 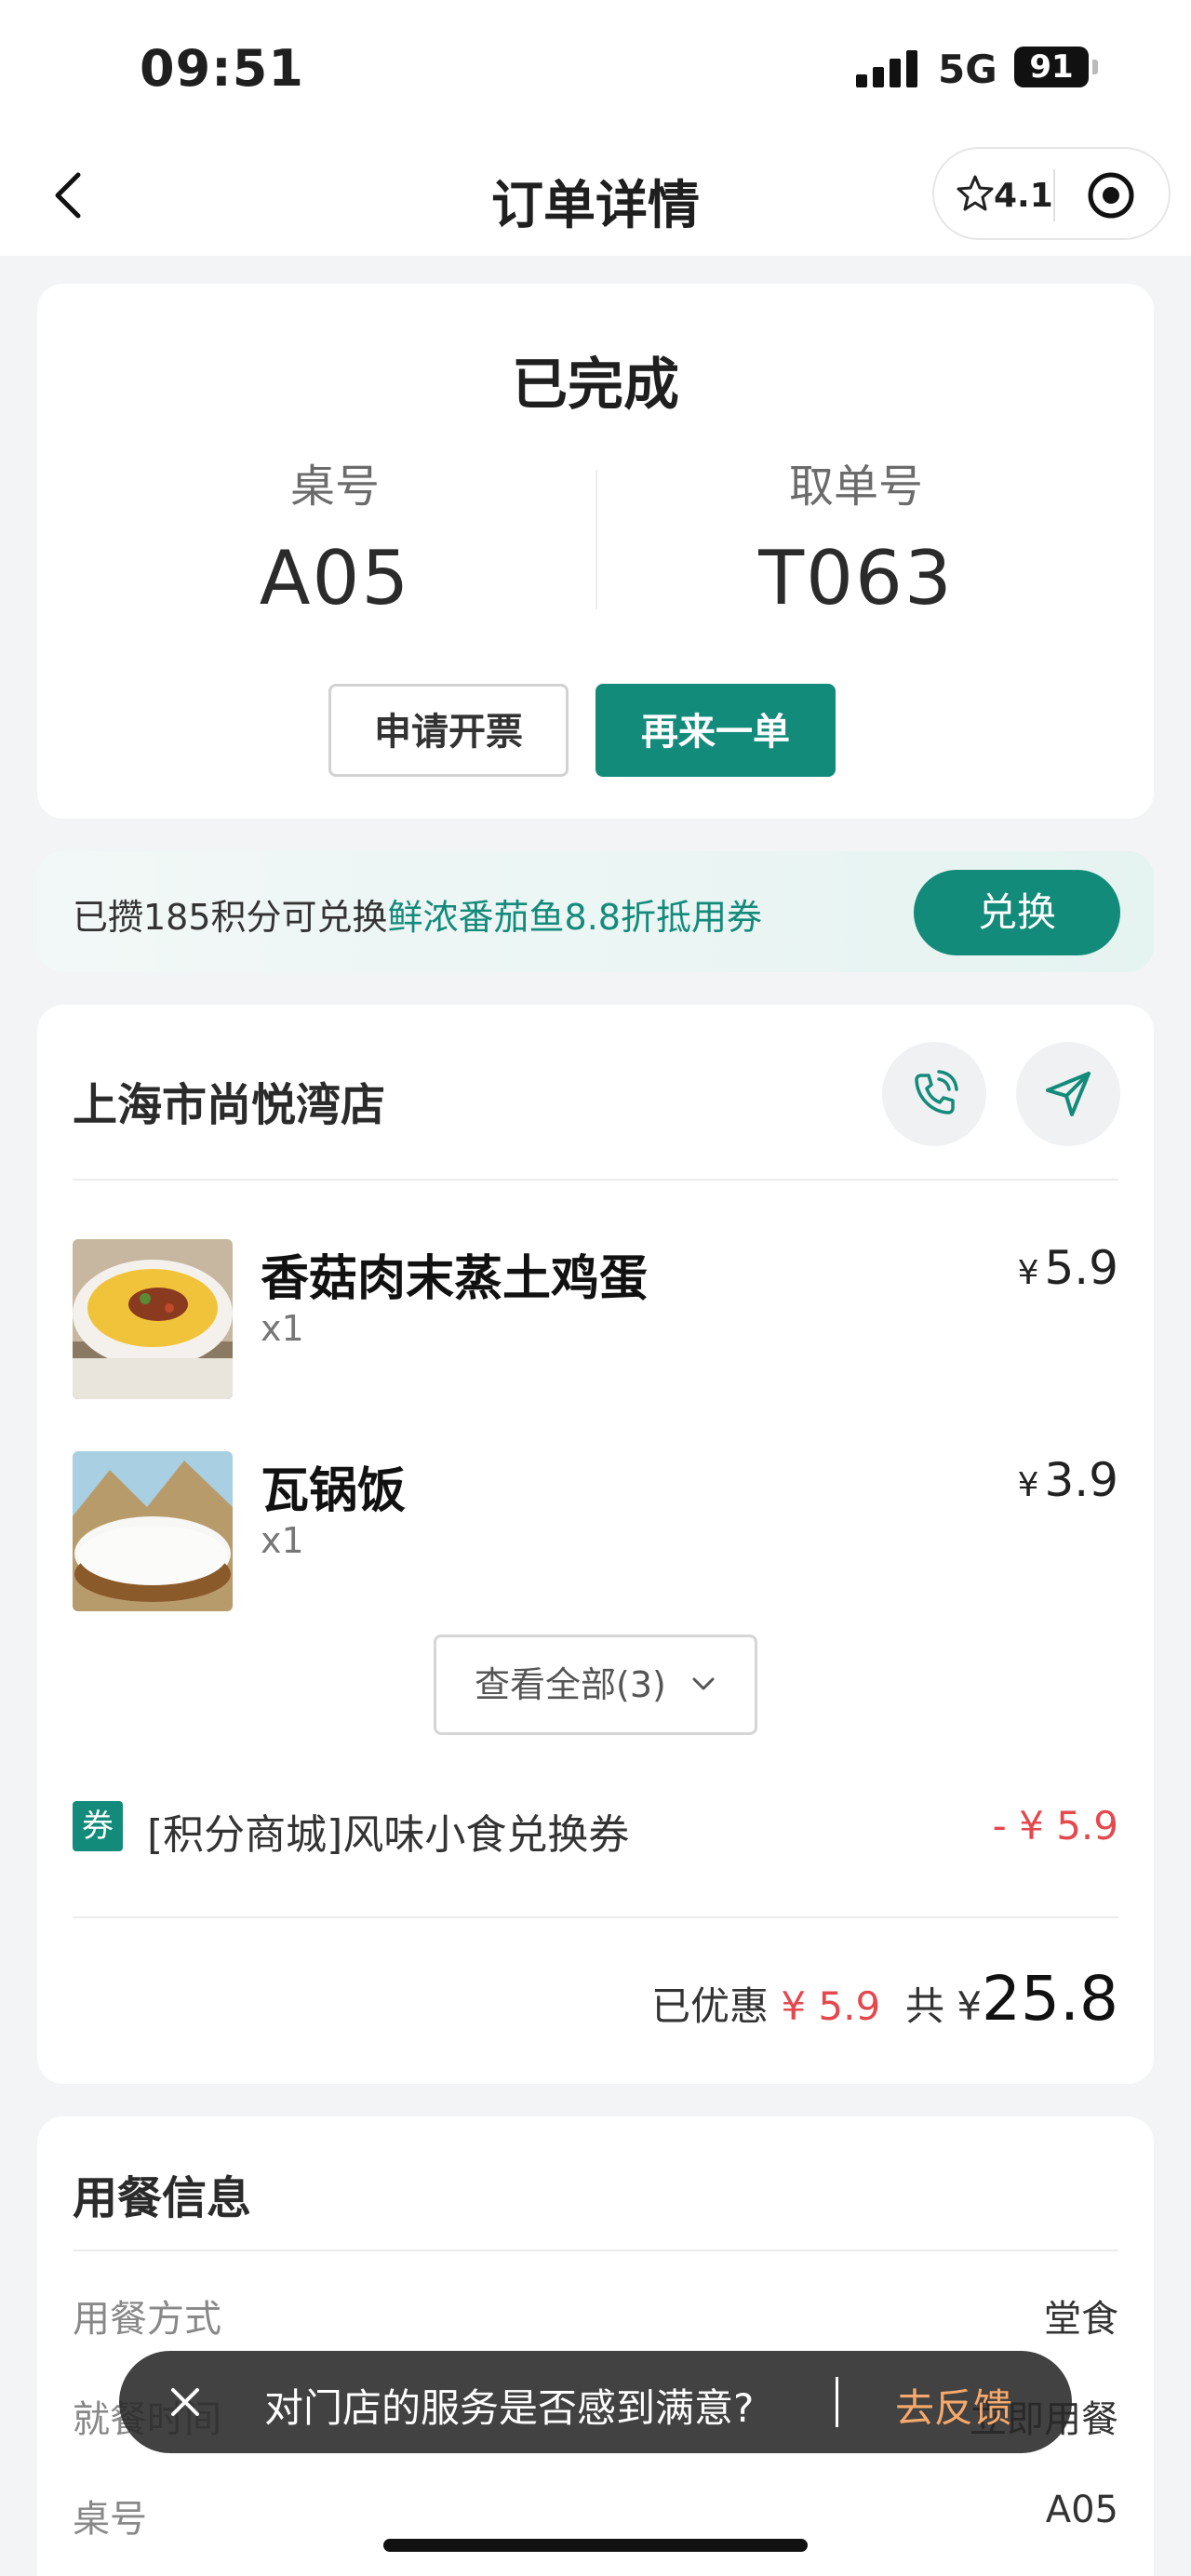 What do you see at coordinates (162, 2198) in the screenshot?
I see `dining-info-title: 用餐信息` at bounding box center [162, 2198].